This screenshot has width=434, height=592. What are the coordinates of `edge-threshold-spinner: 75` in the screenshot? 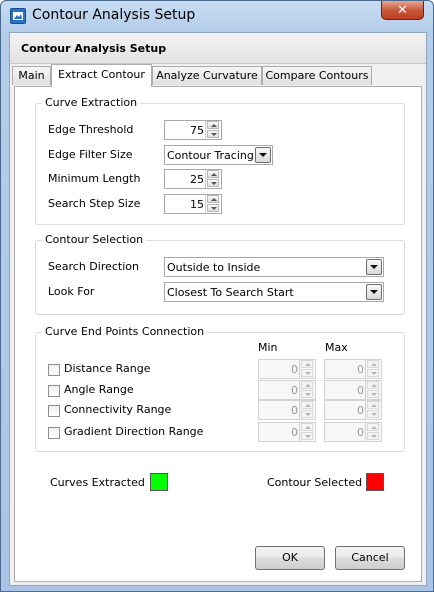 It's located at (193, 130).